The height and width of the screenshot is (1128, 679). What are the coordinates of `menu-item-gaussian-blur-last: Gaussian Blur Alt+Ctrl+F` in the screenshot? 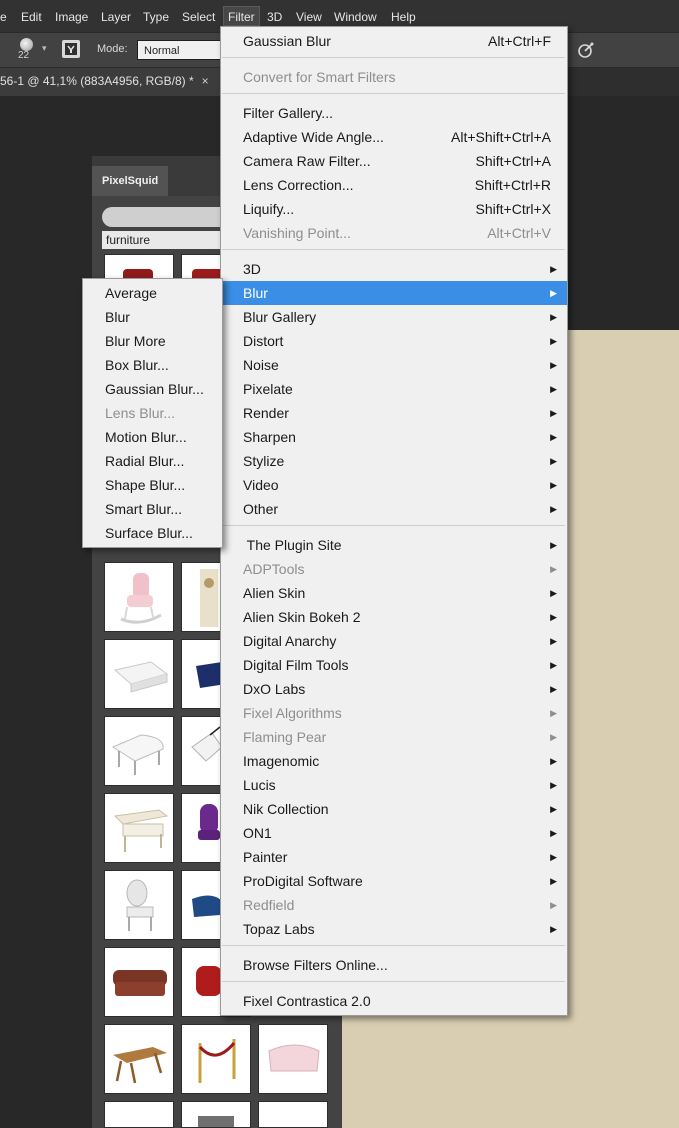 It's located at (394, 41).